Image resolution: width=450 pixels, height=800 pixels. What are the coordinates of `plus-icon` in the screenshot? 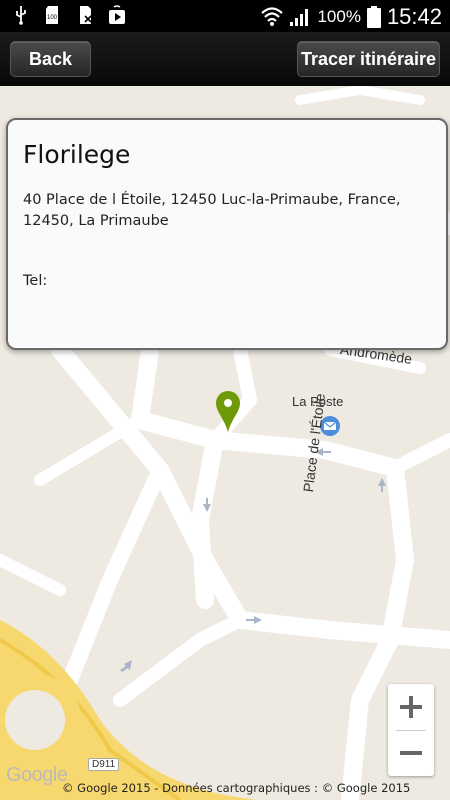 It's located at (411, 707).